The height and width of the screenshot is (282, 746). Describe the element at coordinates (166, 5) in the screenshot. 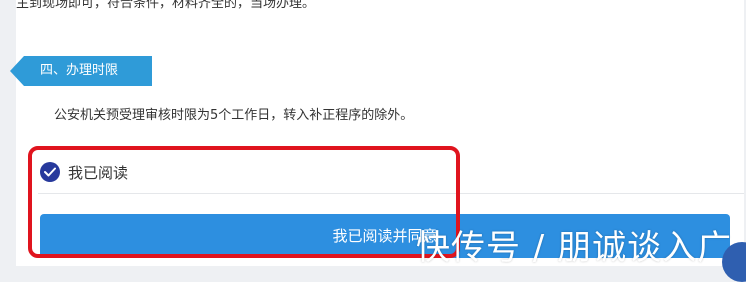

I see `intro-text: 主到现场即可，符合条件，材料齐全的，当场办理。` at that location.